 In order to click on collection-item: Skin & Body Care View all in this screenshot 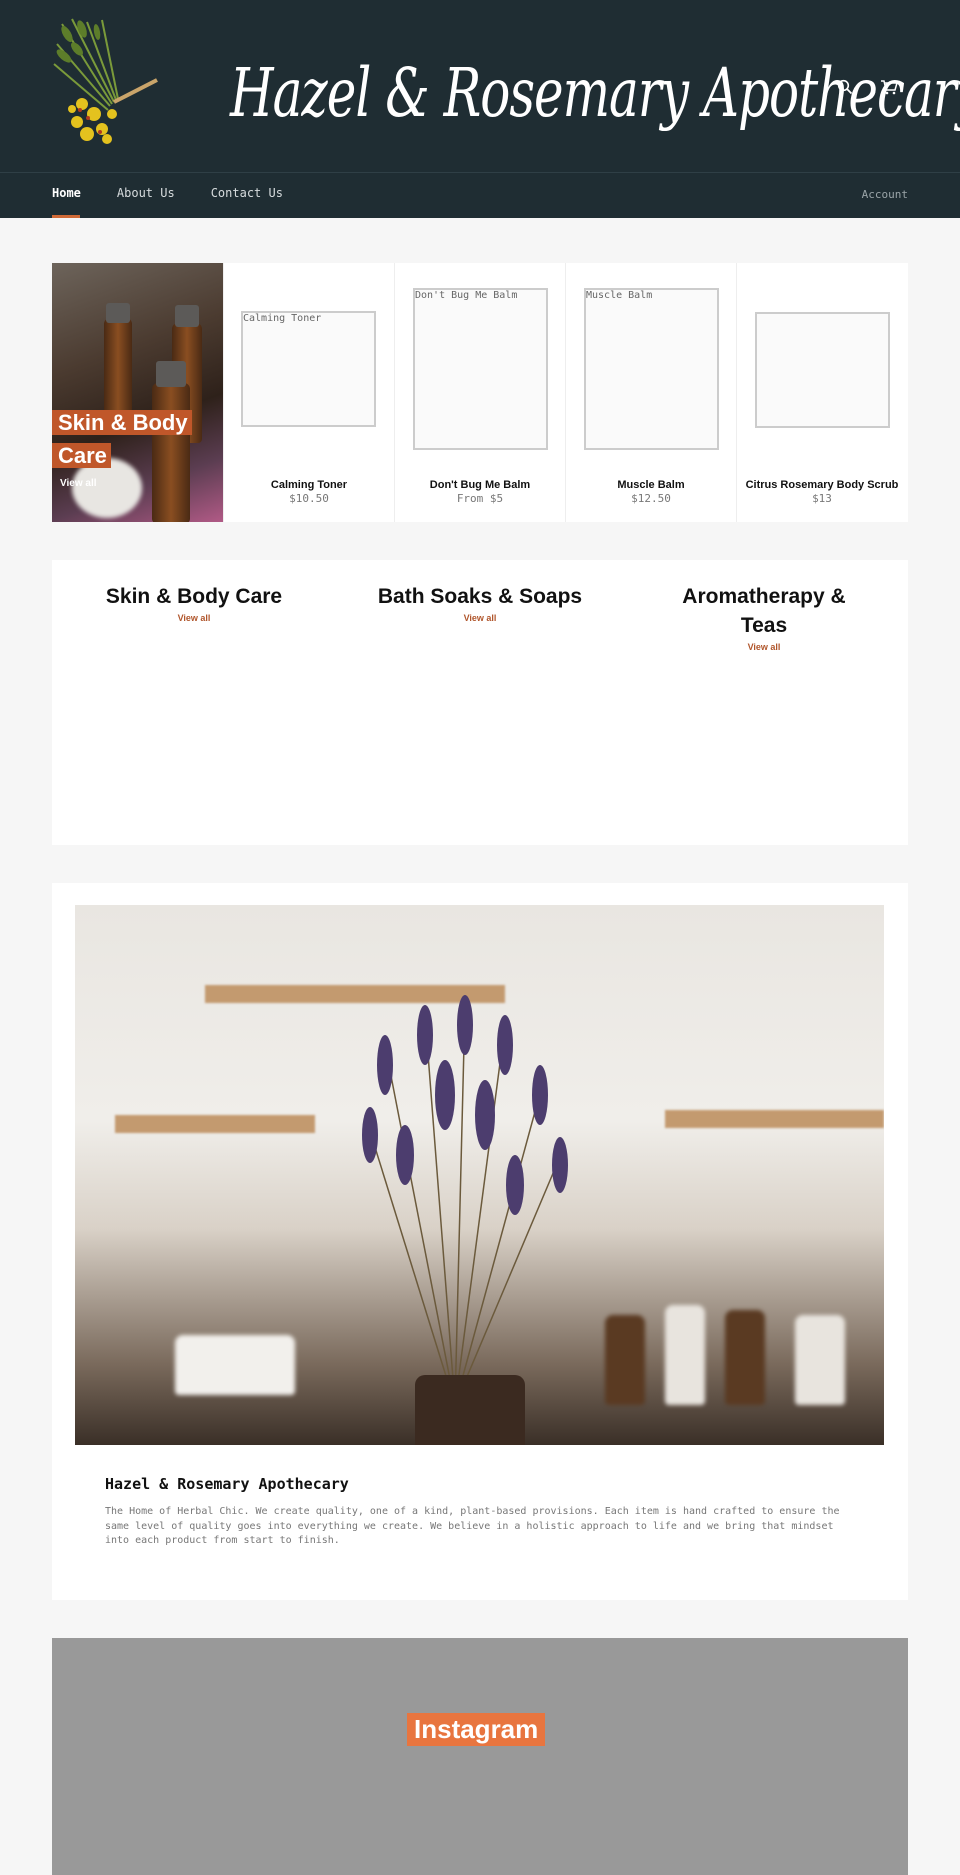, I will do `click(194, 602)`.